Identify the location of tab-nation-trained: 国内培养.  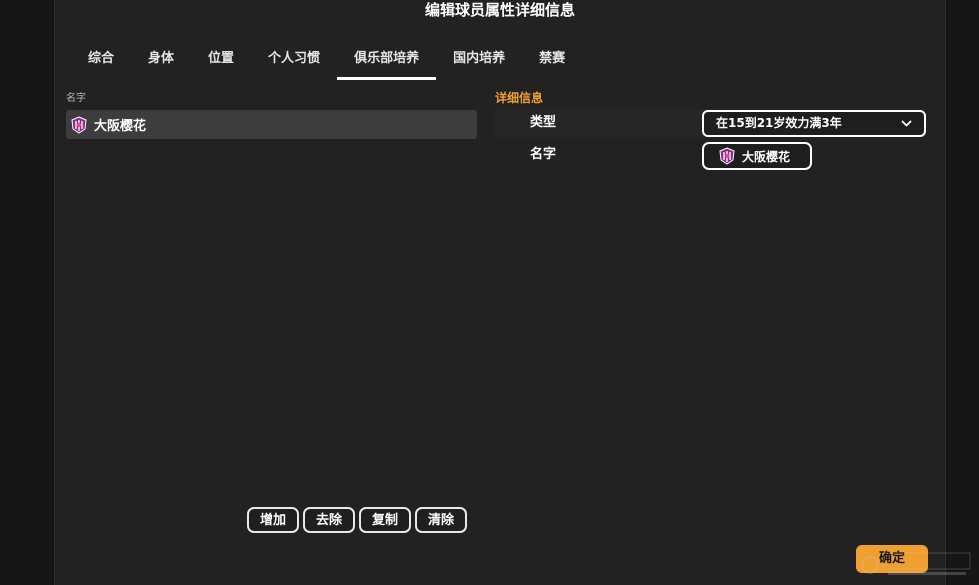
(479, 61).